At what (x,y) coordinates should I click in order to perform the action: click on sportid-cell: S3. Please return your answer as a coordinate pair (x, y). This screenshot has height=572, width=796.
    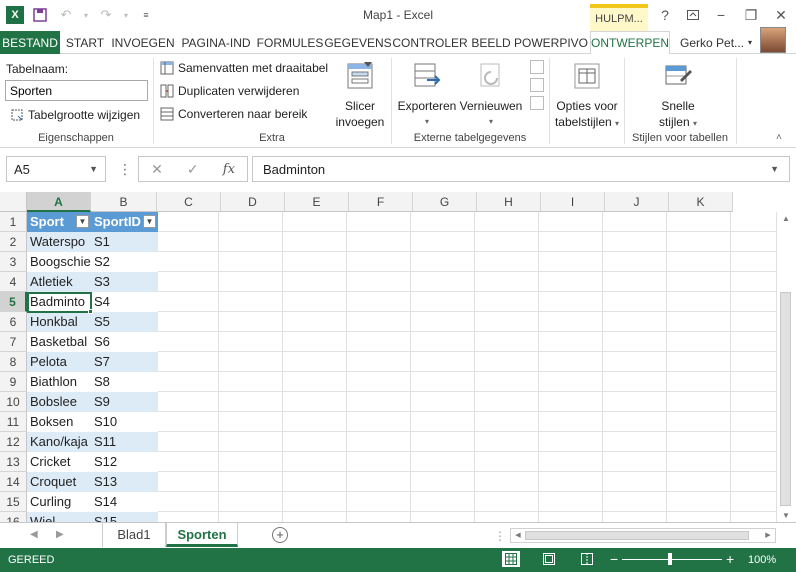
    Looking at the image, I should click on (124, 282).